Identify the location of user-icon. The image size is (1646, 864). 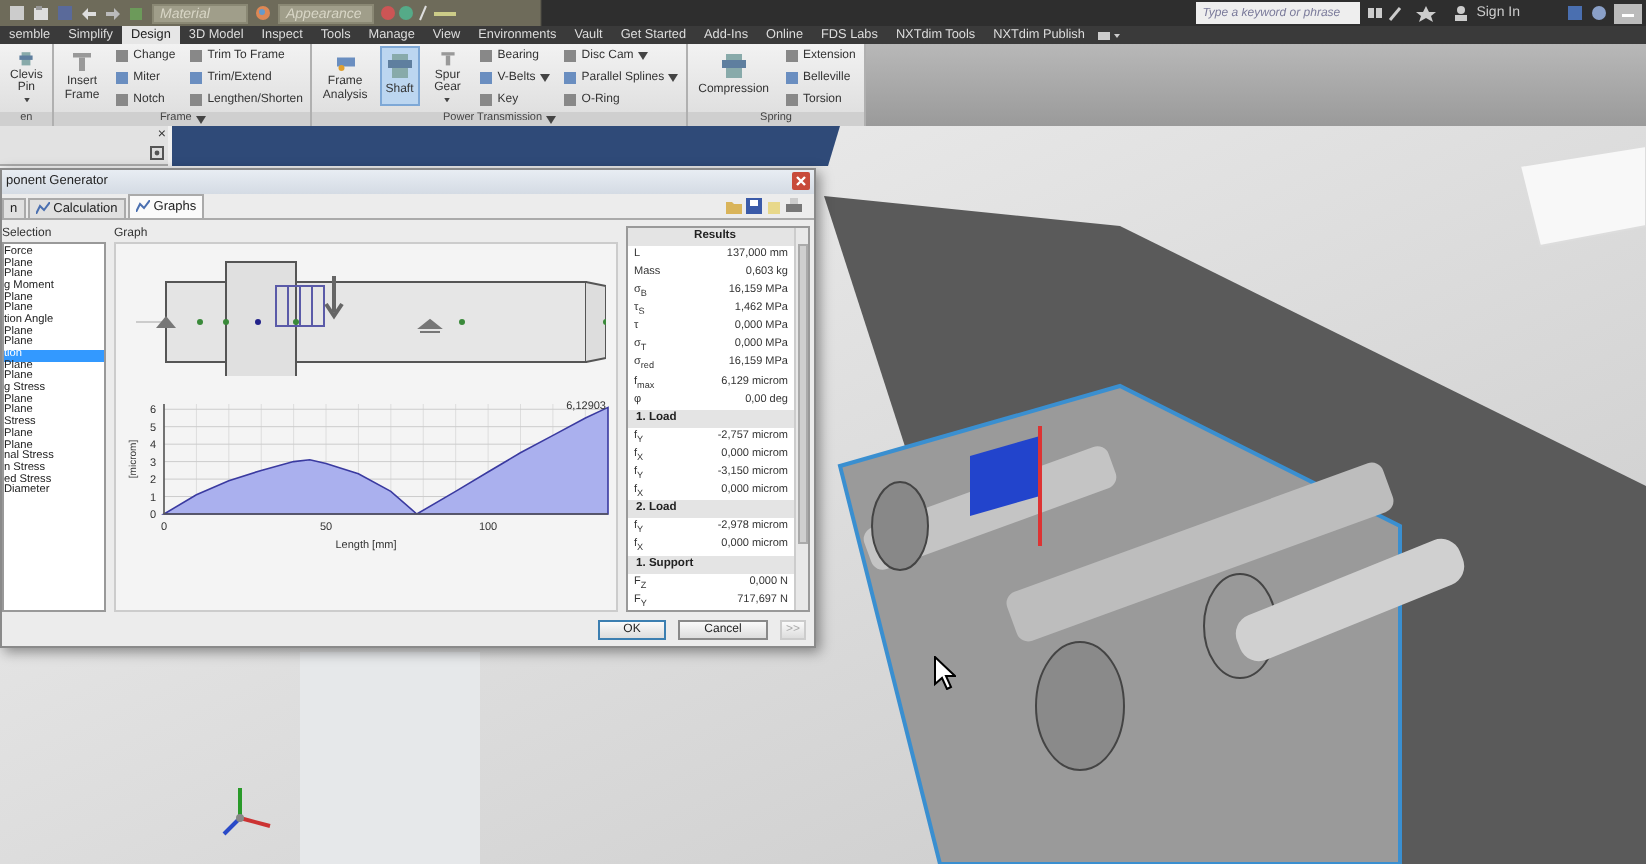
(1461, 13).